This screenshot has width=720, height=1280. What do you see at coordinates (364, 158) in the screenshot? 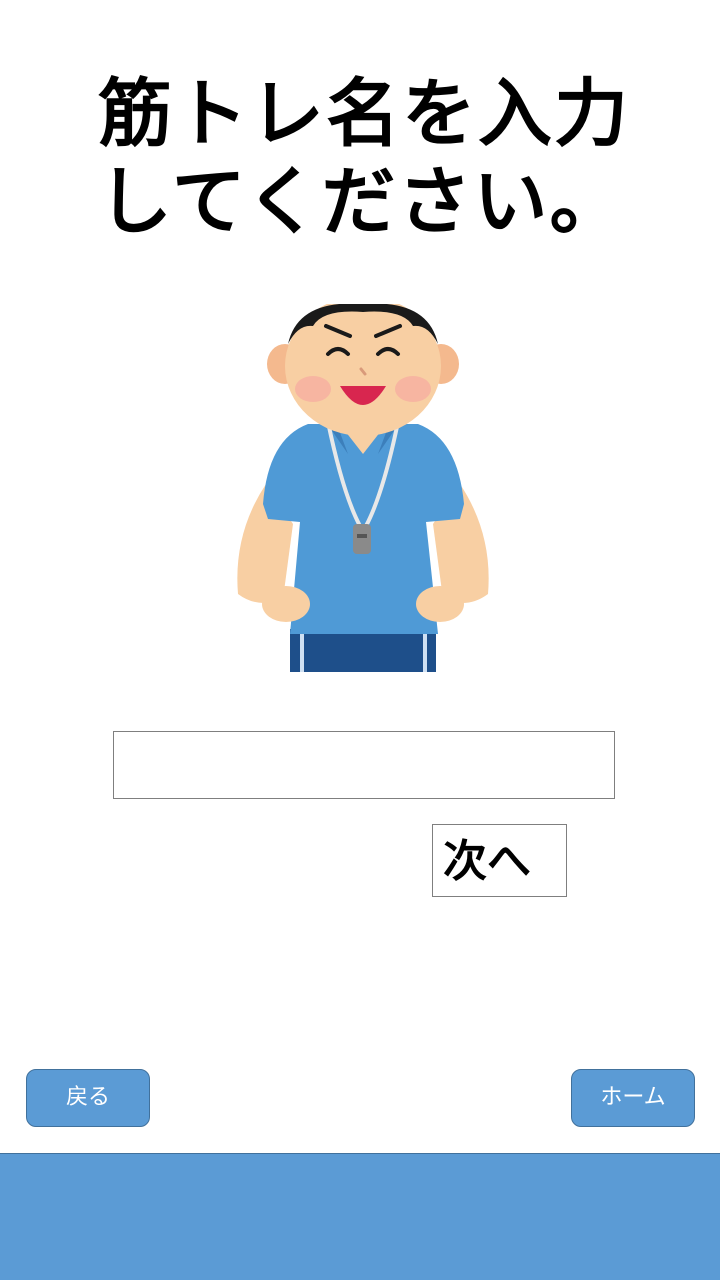
I see `page-title: 筋トレ名を入力してください。` at bounding box center [364, 158].